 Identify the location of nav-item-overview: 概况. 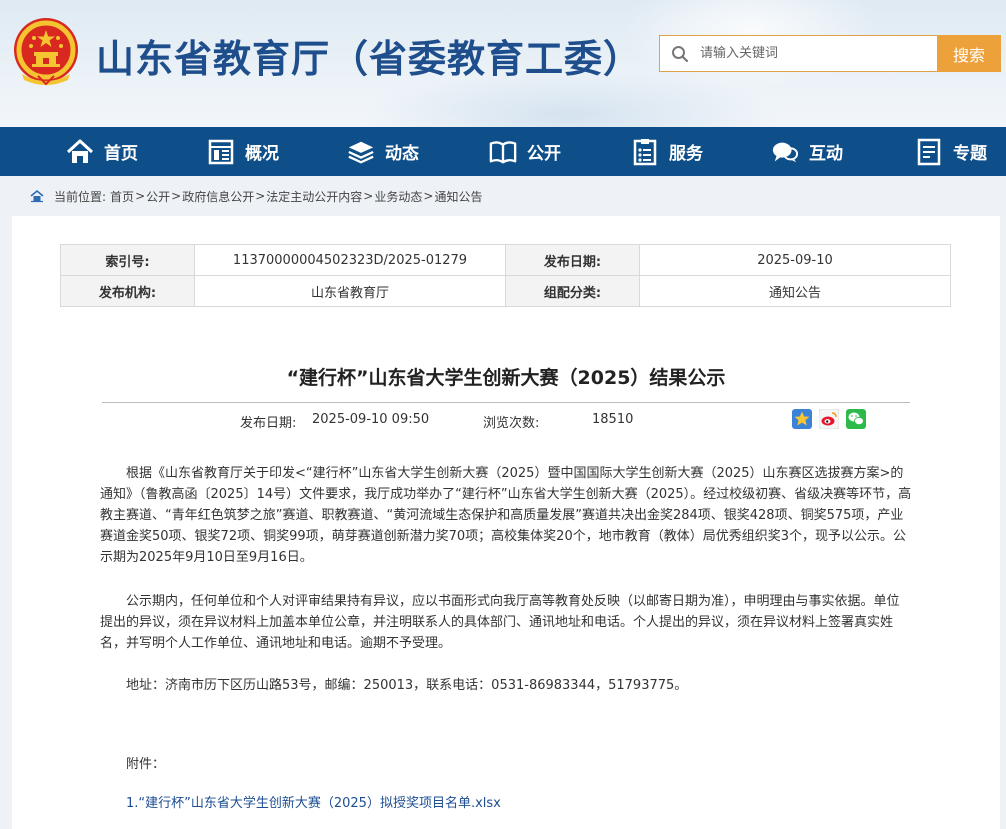
(243, 151).